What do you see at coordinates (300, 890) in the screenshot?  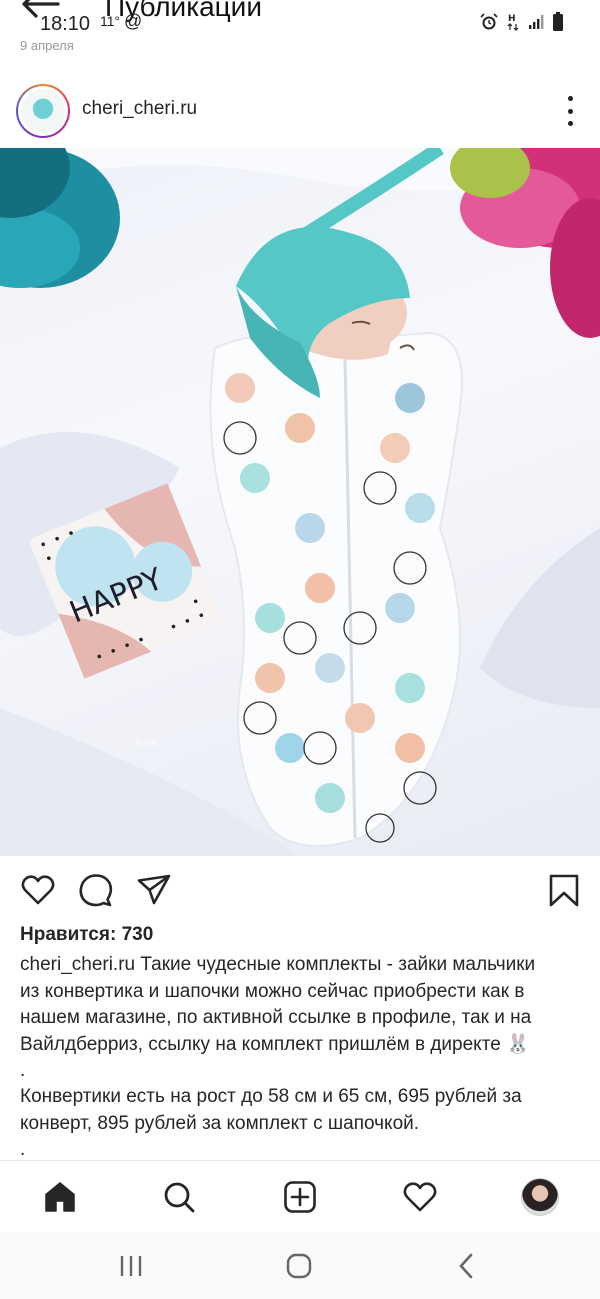 I see `post-actions` at bounding box center [300, 890].